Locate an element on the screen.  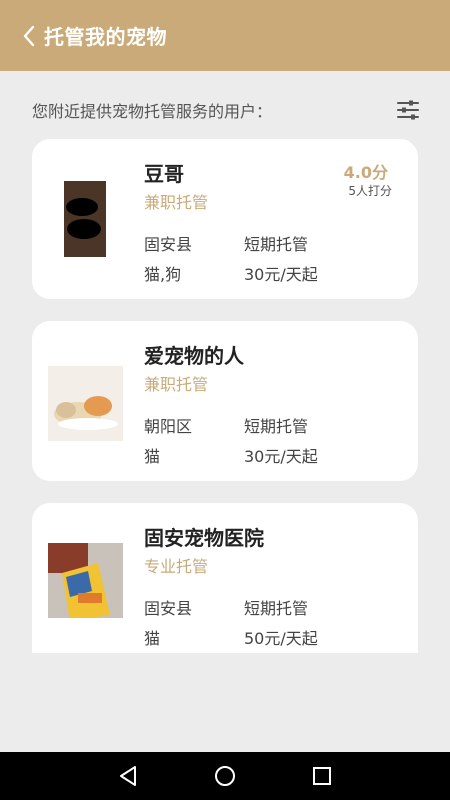
price: 50元/天起 is located at coordinates (281, 638).